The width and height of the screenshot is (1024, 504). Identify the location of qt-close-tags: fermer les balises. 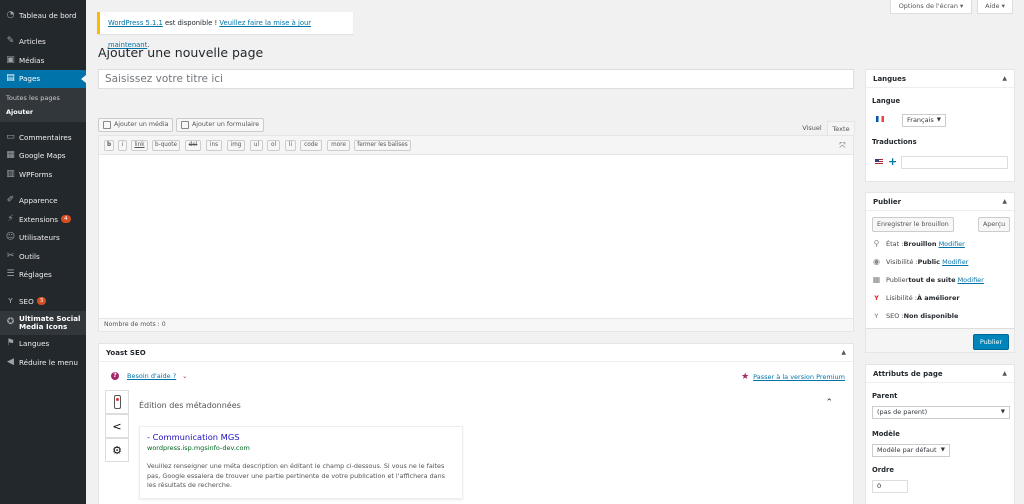
(382, 145).